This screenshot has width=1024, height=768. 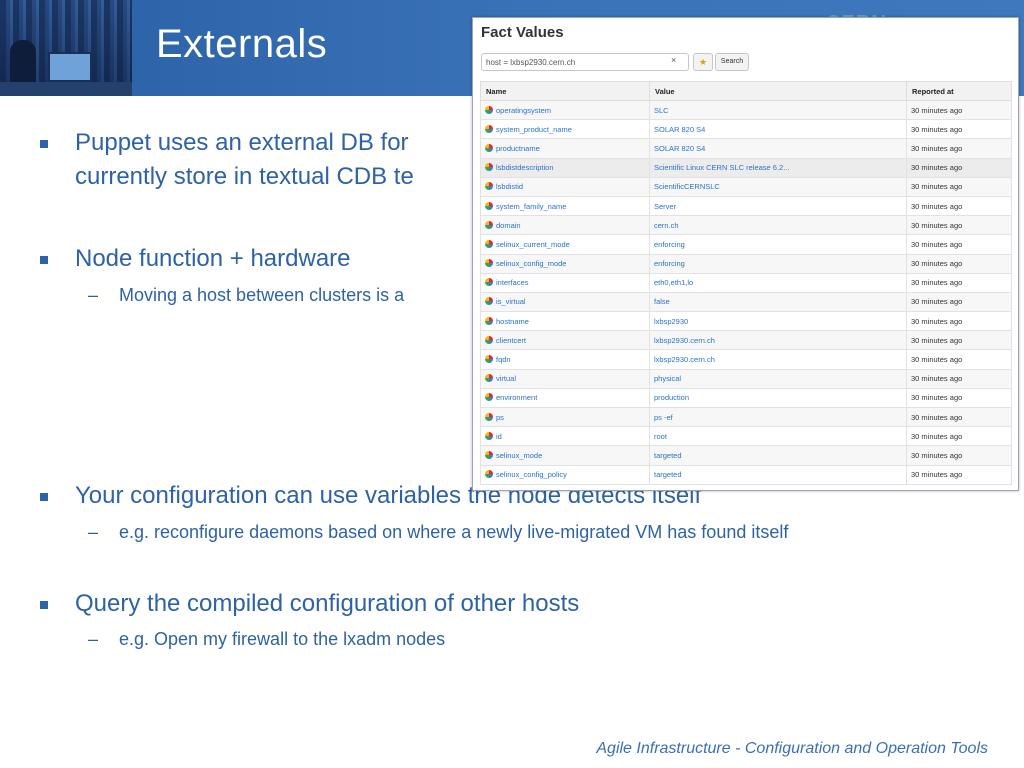 What do you see at coordinates (244, 176) in the screenshot?
I see `bullet-line: currently store in textual CDB te` at bounding box center [244, 176].